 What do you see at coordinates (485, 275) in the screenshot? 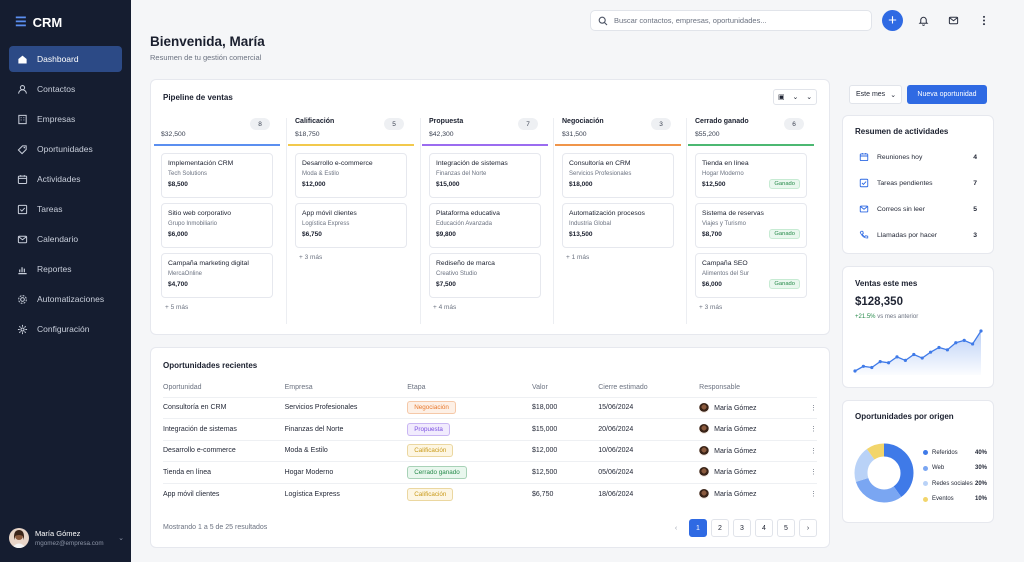
I see `deal-card: Rediseño de marca Creativo Studio $7,500` at bounding box center [485, 275].